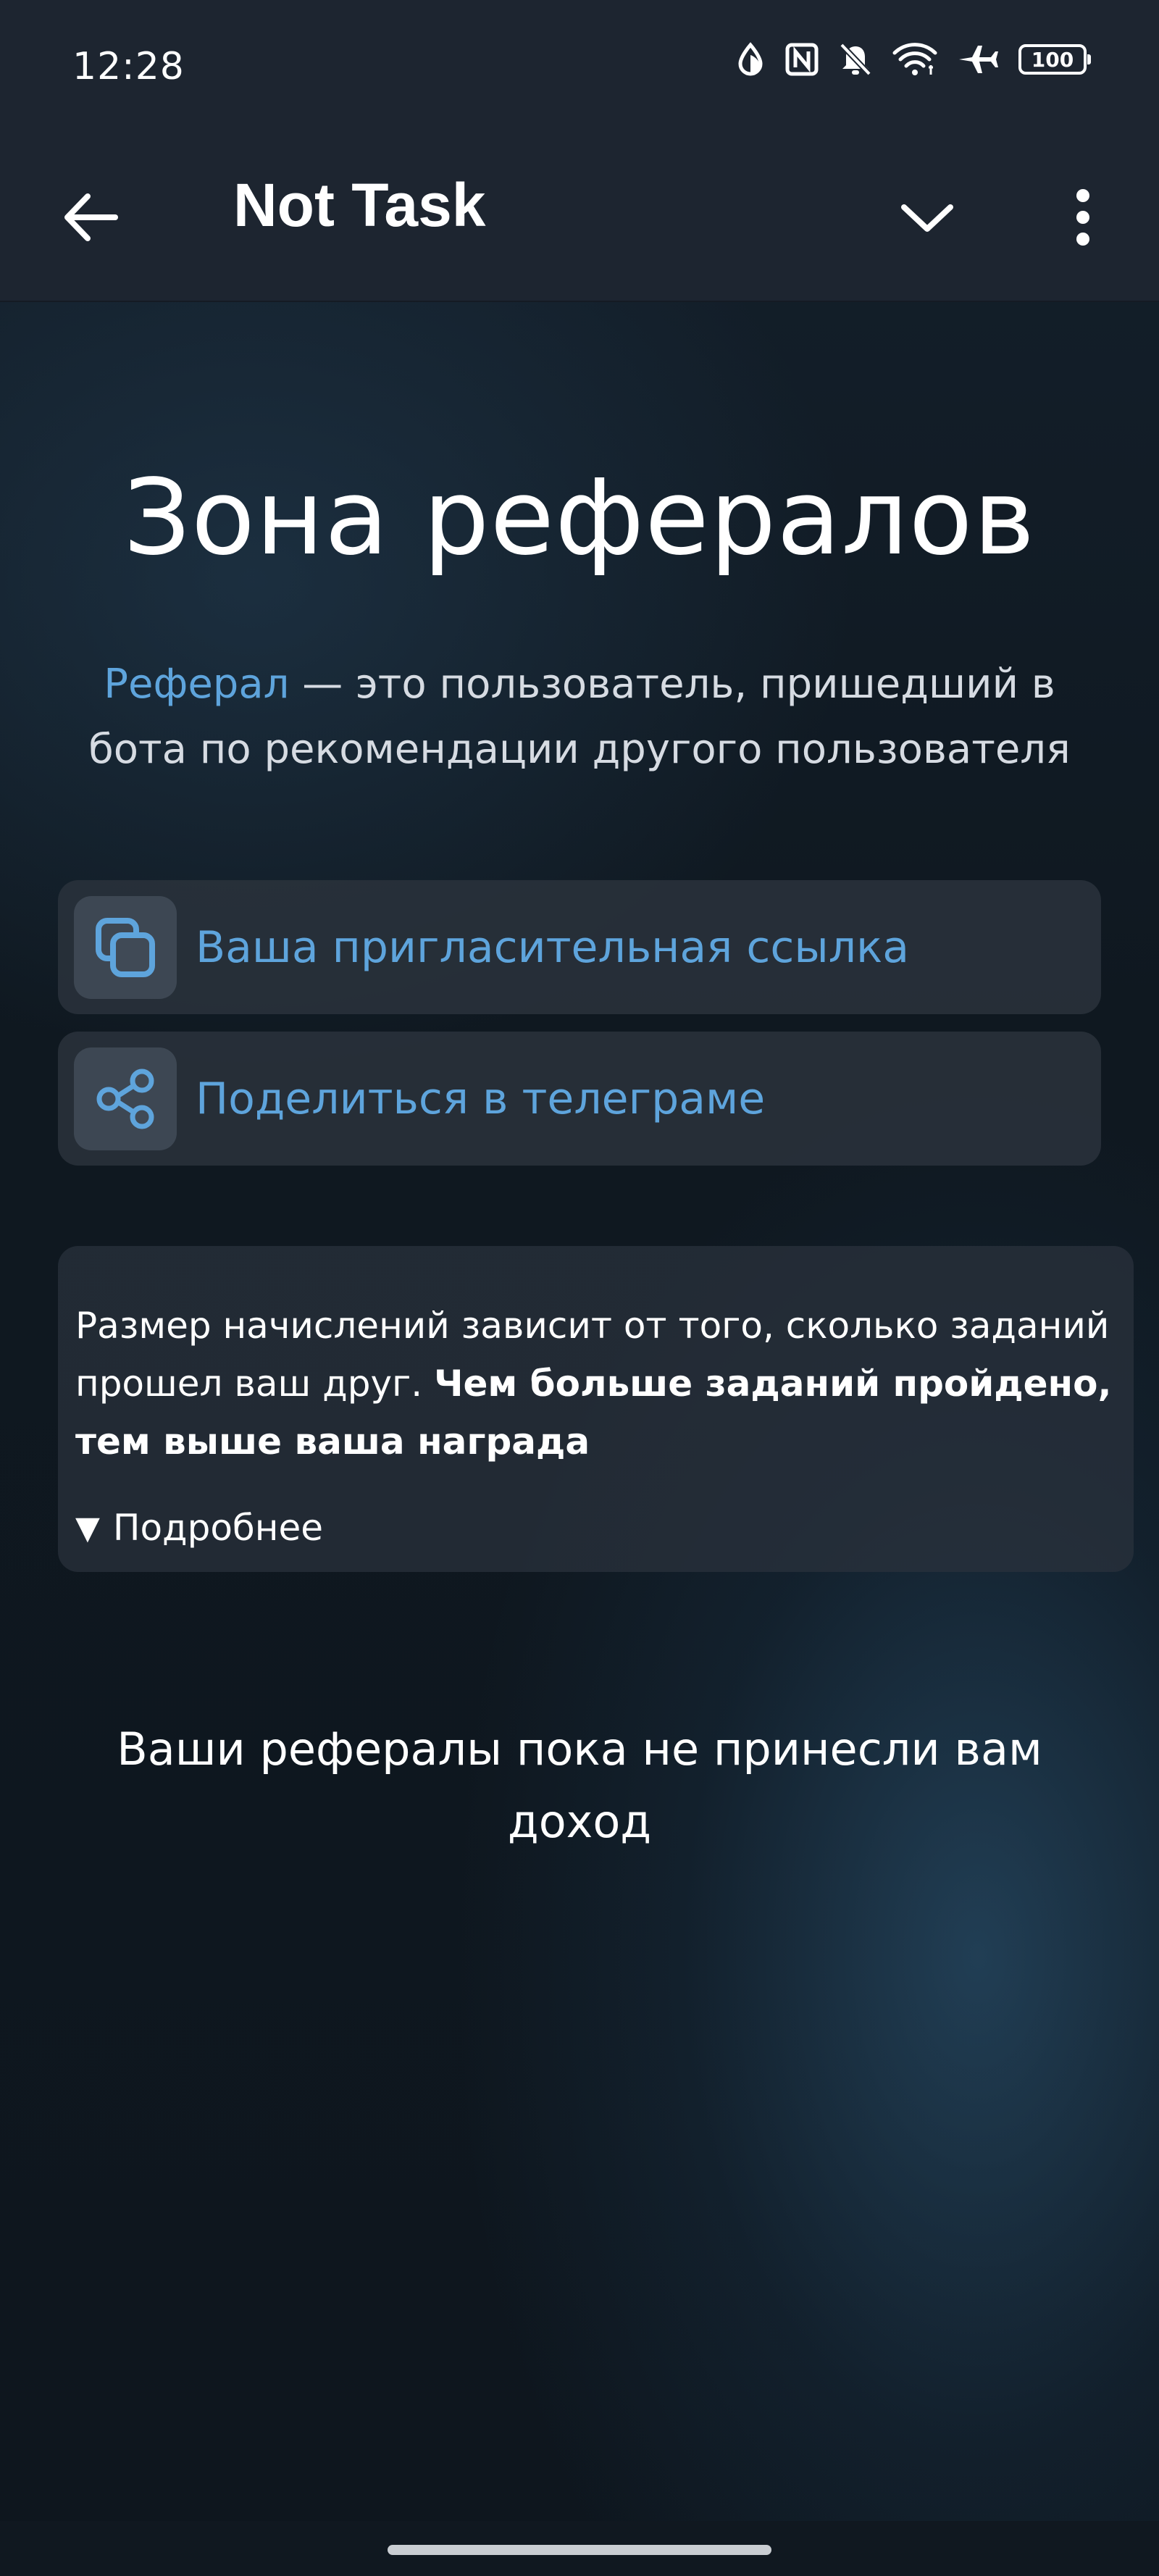 The width and height of the screenshot is (1159, 2576). I want to click on referral-term: Реферал, so click(197, 684).